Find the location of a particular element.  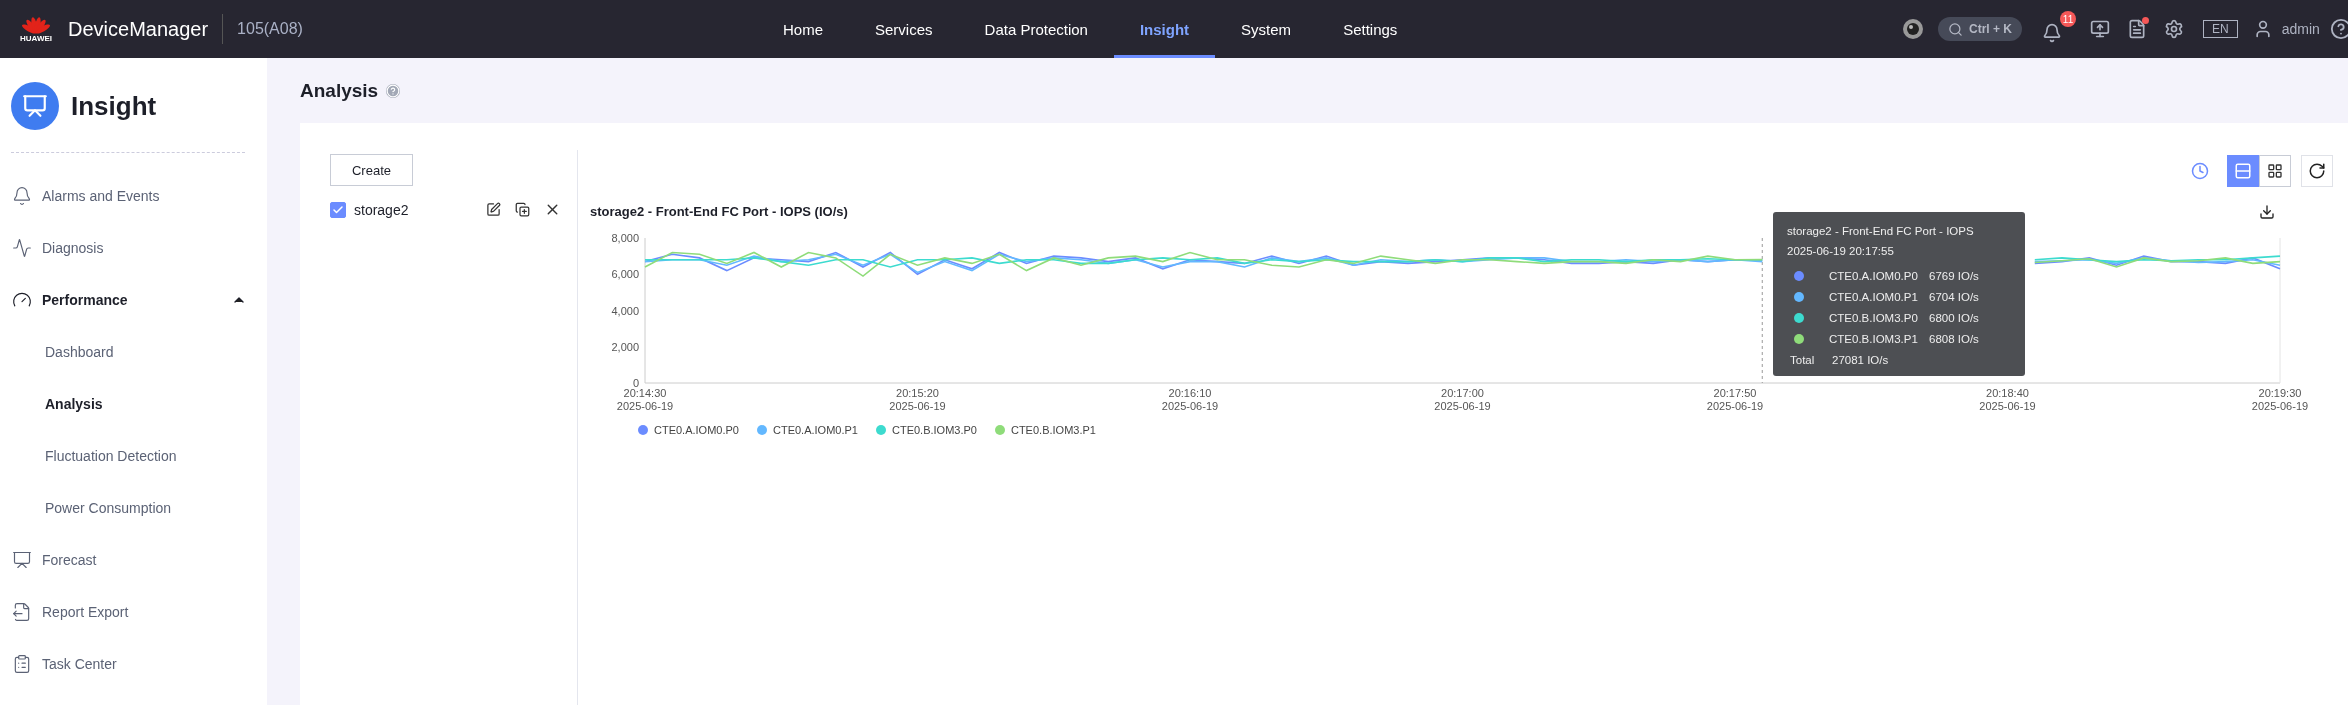

sidebar-item: Forecast is located at coordinates (133, 560).